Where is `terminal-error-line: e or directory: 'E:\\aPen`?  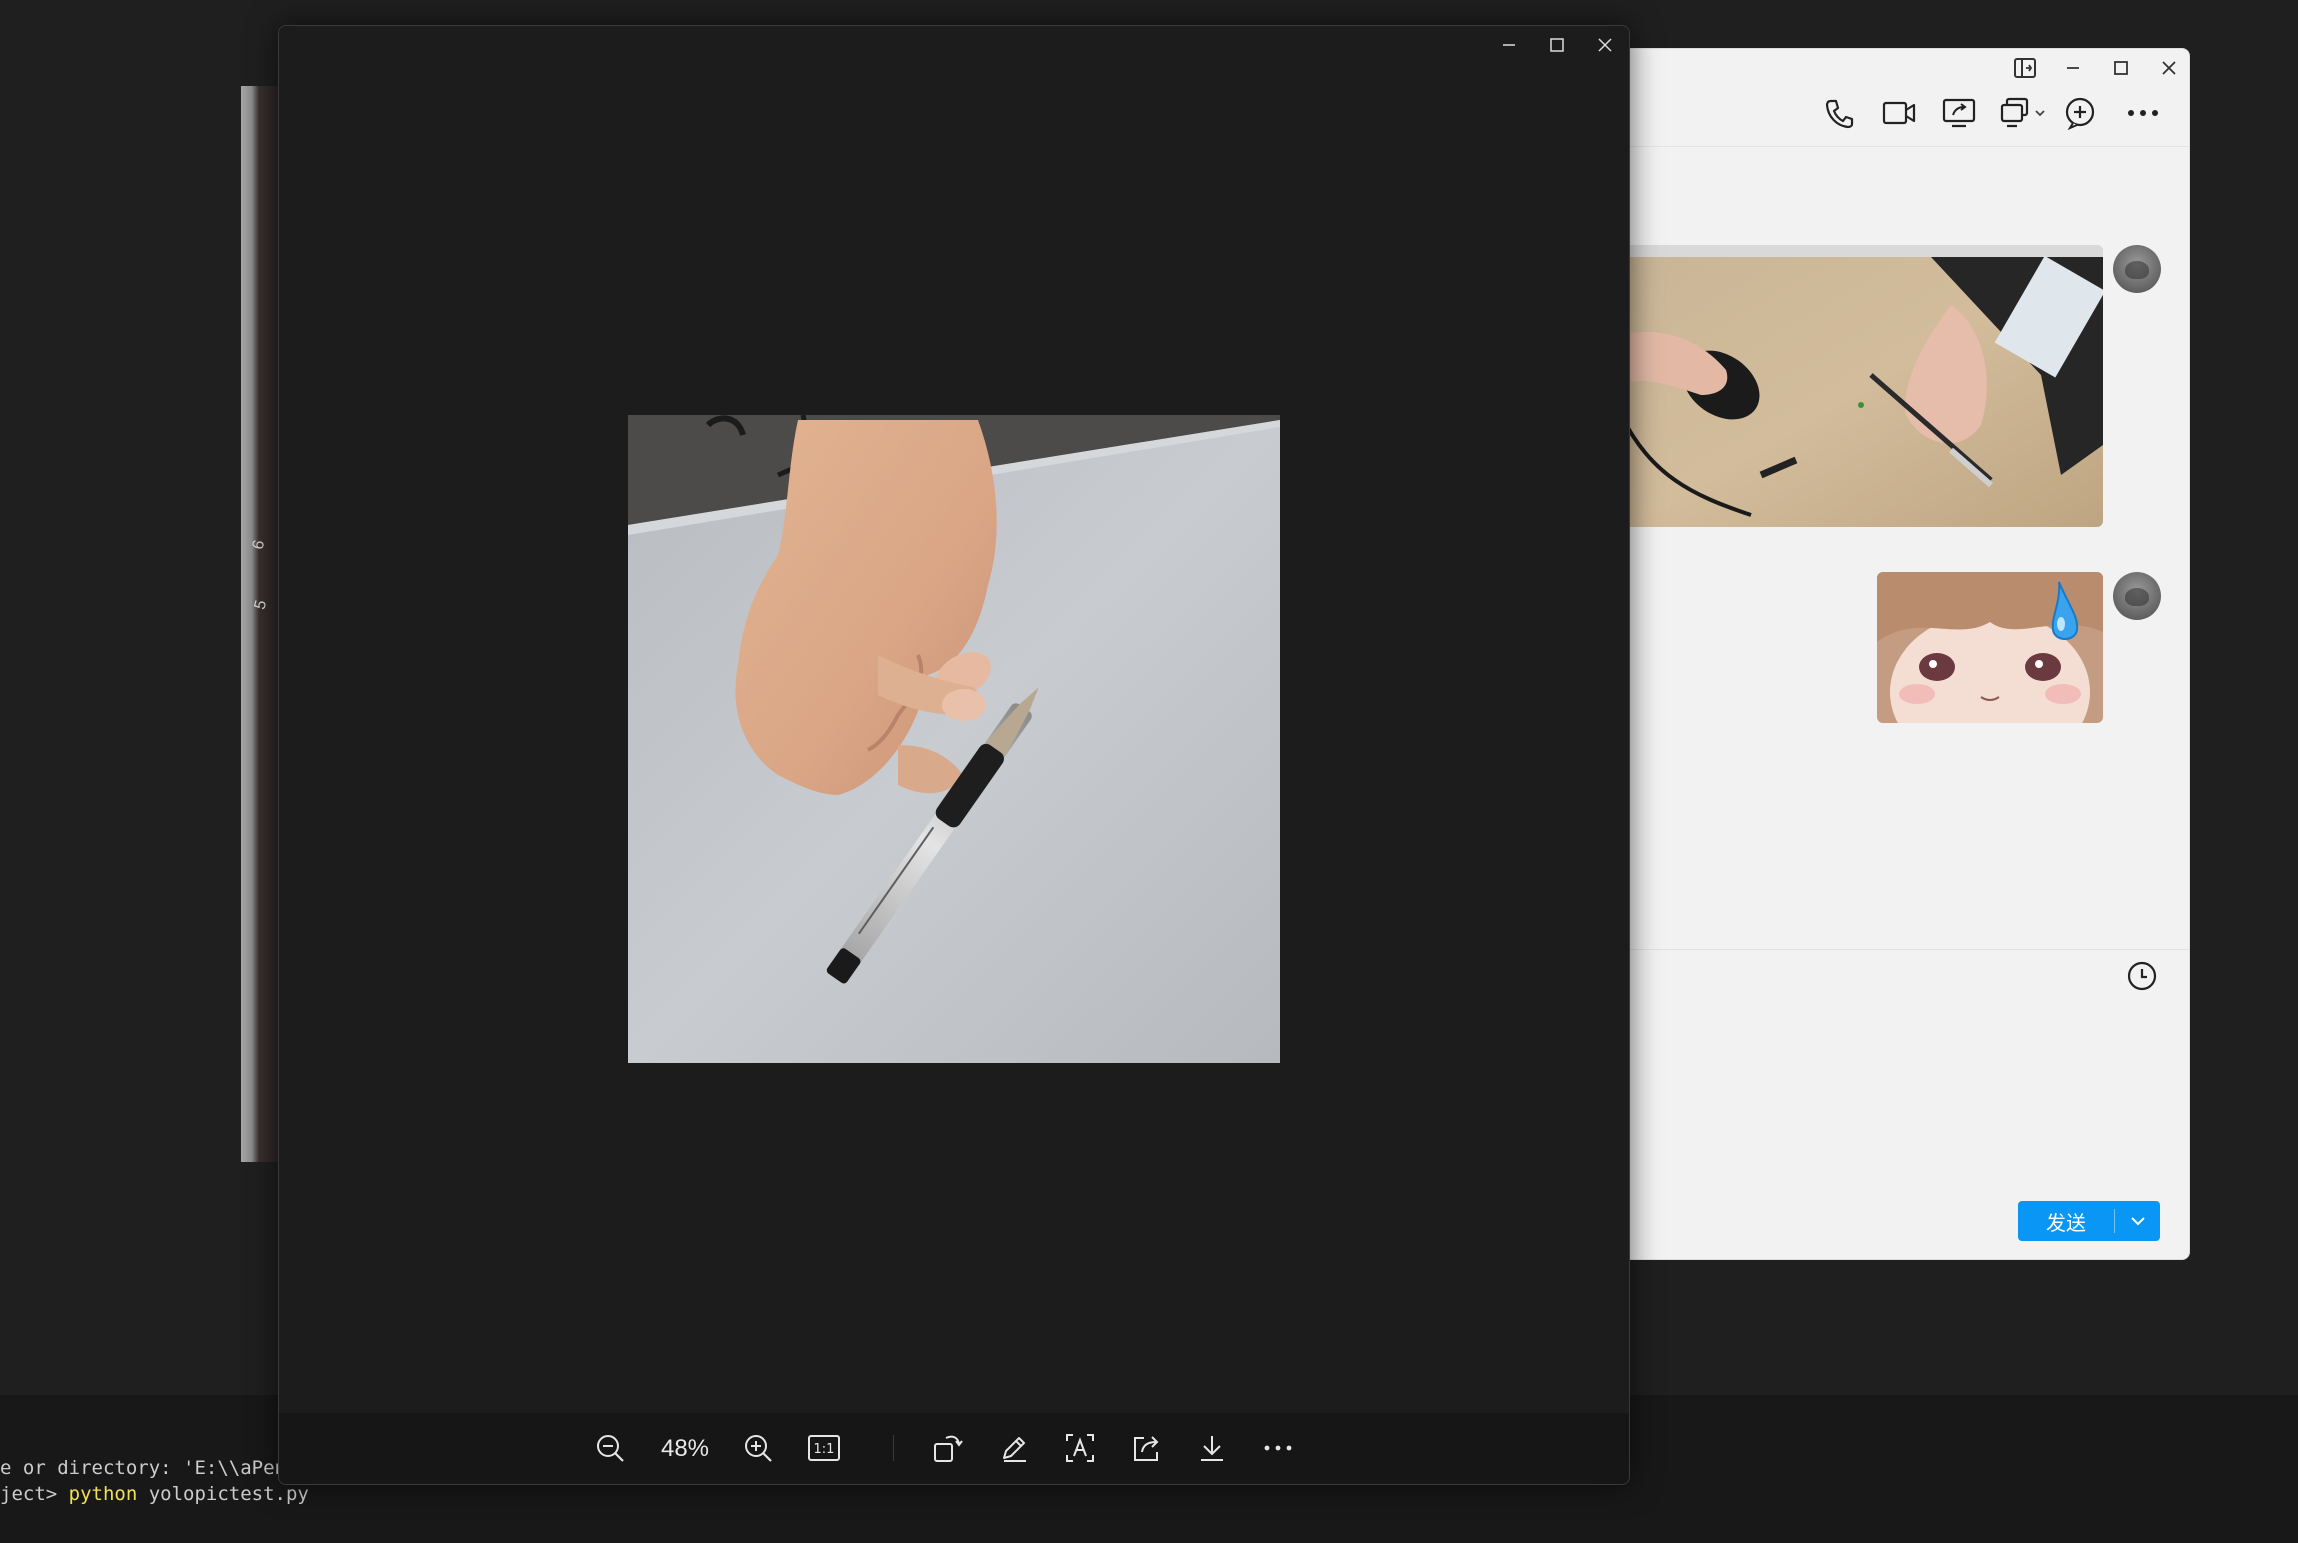
terminal-error-line: e or directory: 'E:\\aPen is located at coordinates (143, 1468).